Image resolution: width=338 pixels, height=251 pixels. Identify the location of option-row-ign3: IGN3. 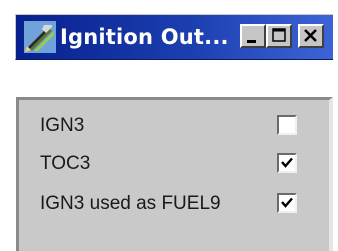
(174, 126).